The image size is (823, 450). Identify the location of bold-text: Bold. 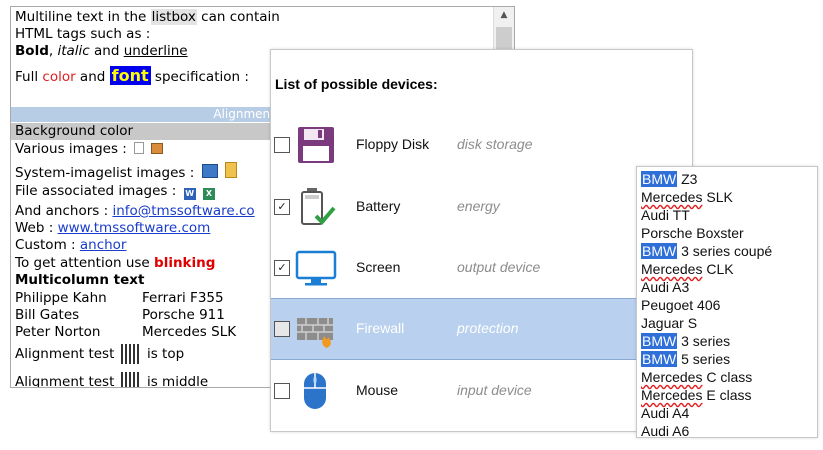
(32, 51).